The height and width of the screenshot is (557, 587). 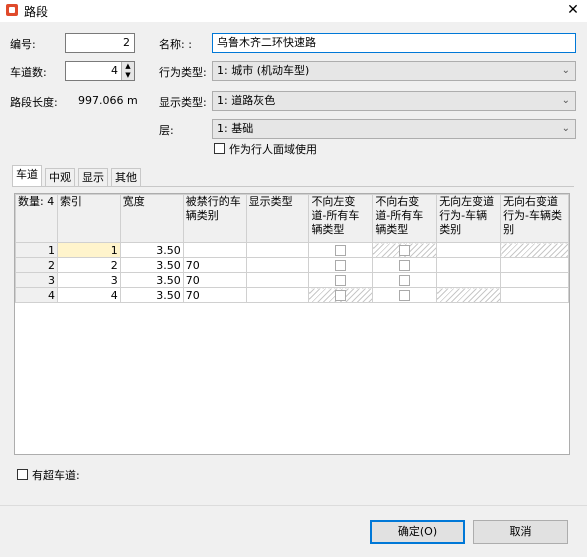 I want to click on layer-label: 层:, so click(x=166, y=130).